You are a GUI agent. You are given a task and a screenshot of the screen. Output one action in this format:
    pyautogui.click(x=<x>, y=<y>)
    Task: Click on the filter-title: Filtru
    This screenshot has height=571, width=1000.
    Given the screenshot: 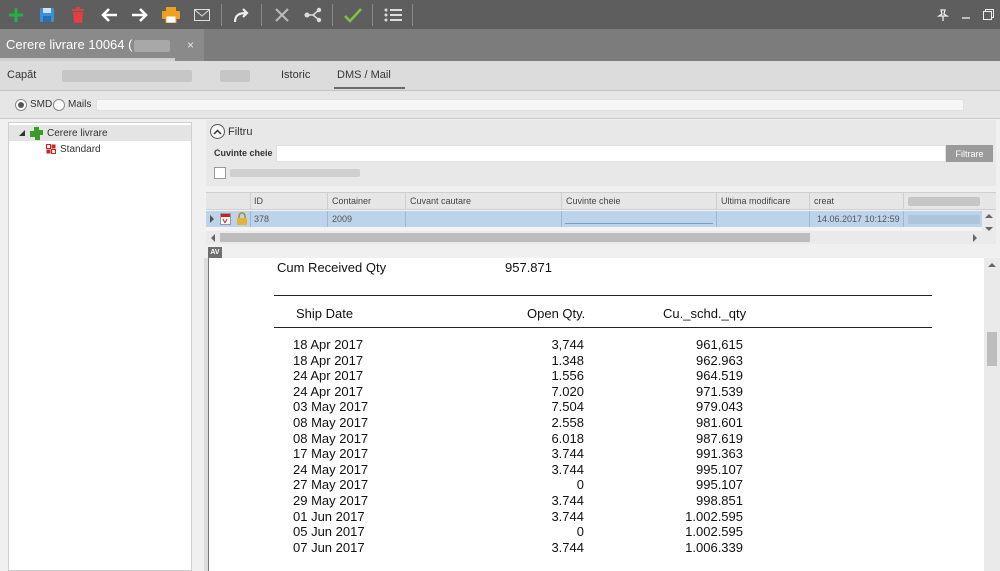 What is the action you would take?
    pyautogui.click(x=240, y=131)
    